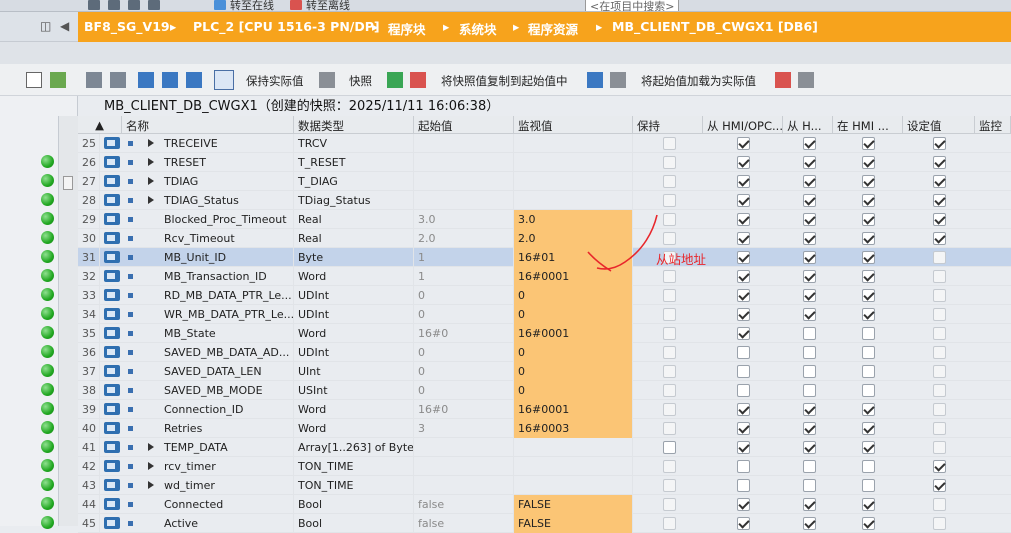 The height and width of the screenshot is (533, 1011). Describe the element at coordinates (544, 200) in the screenshot. I see `table-row: 28 TDIAG_Status TDiag_Status` at that location.